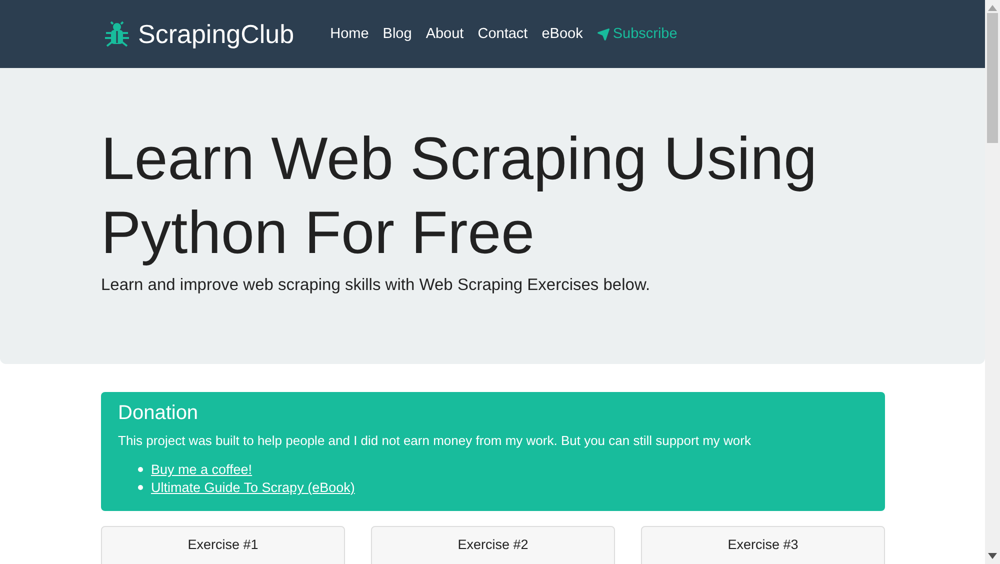 Image resolution: width=1000 pixels, height=564 pixels. What do you see at coordinates (603, 34) in the screenshot?
I see `paper-plane-icon` at bounding box center [603, 34].